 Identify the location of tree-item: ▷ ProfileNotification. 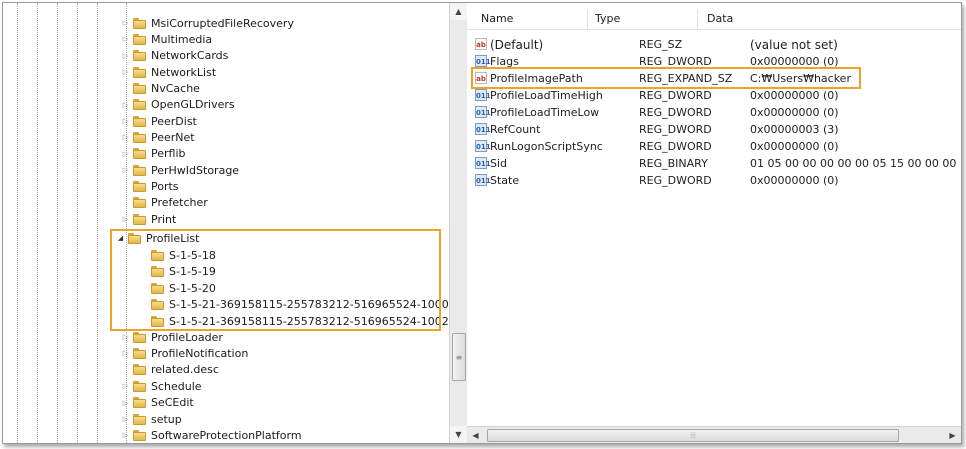
(185, 353).